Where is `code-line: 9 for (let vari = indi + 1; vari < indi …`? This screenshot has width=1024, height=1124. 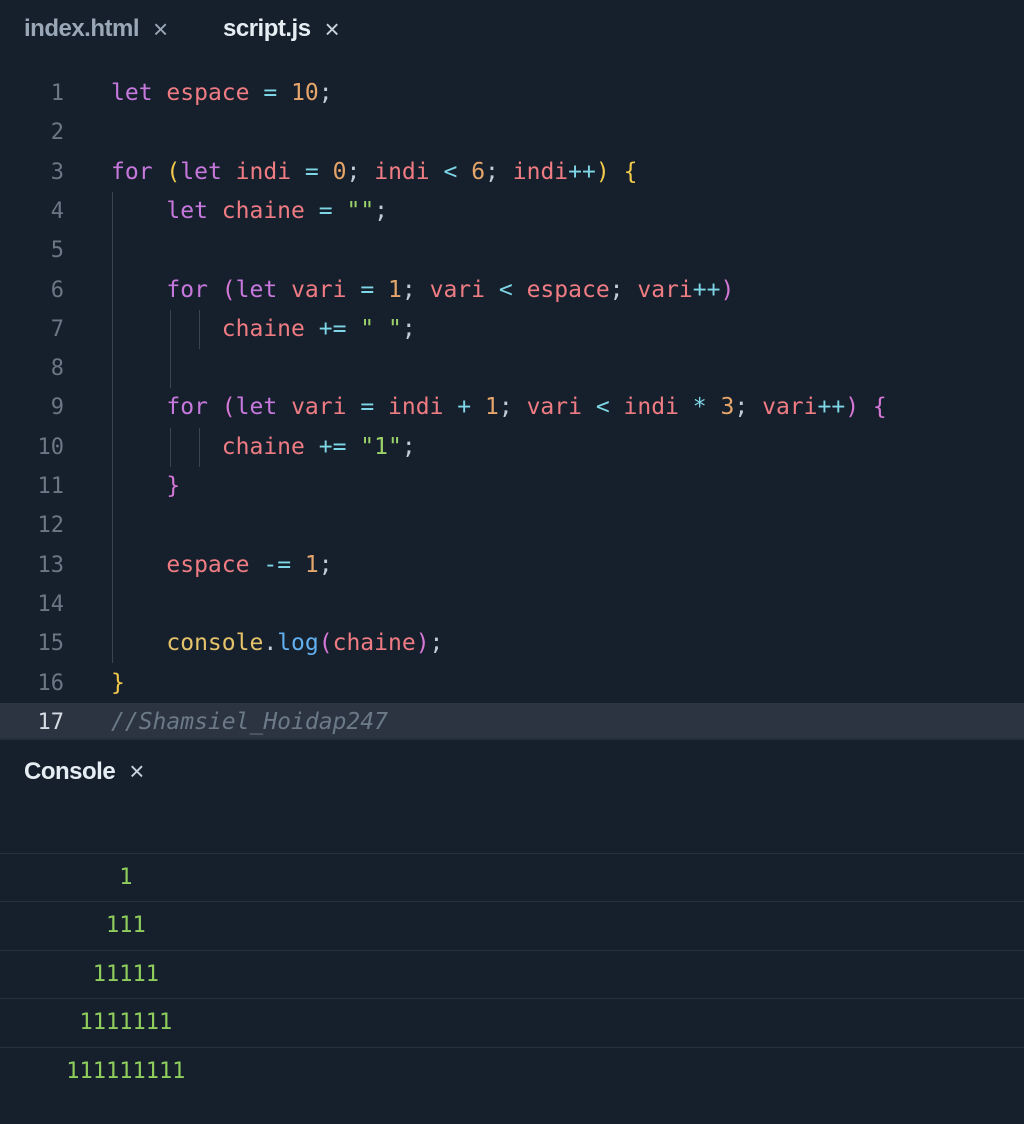
code-line: 9 for (let vari = indi + 1; vari < indi … is located at coordinates (512, 407).